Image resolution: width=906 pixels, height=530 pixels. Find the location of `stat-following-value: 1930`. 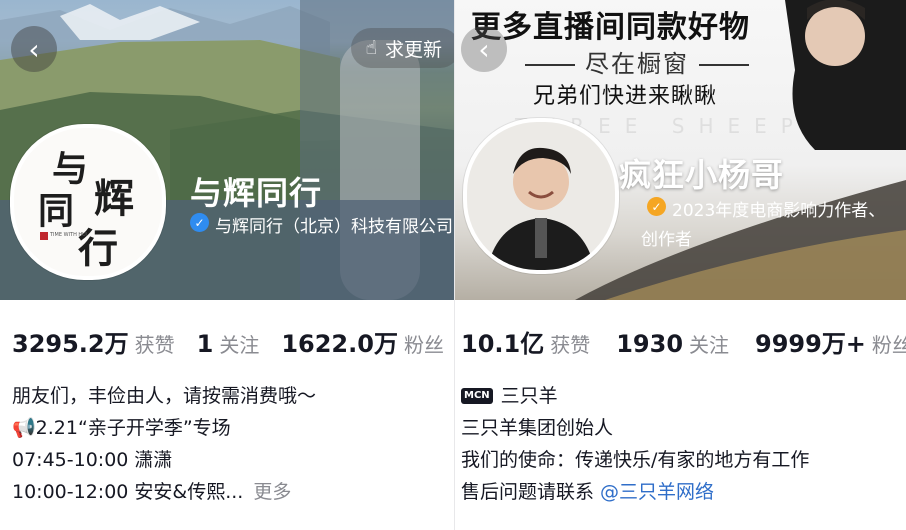

stat-following-value: 1930 is located at coordinates (650, 344).